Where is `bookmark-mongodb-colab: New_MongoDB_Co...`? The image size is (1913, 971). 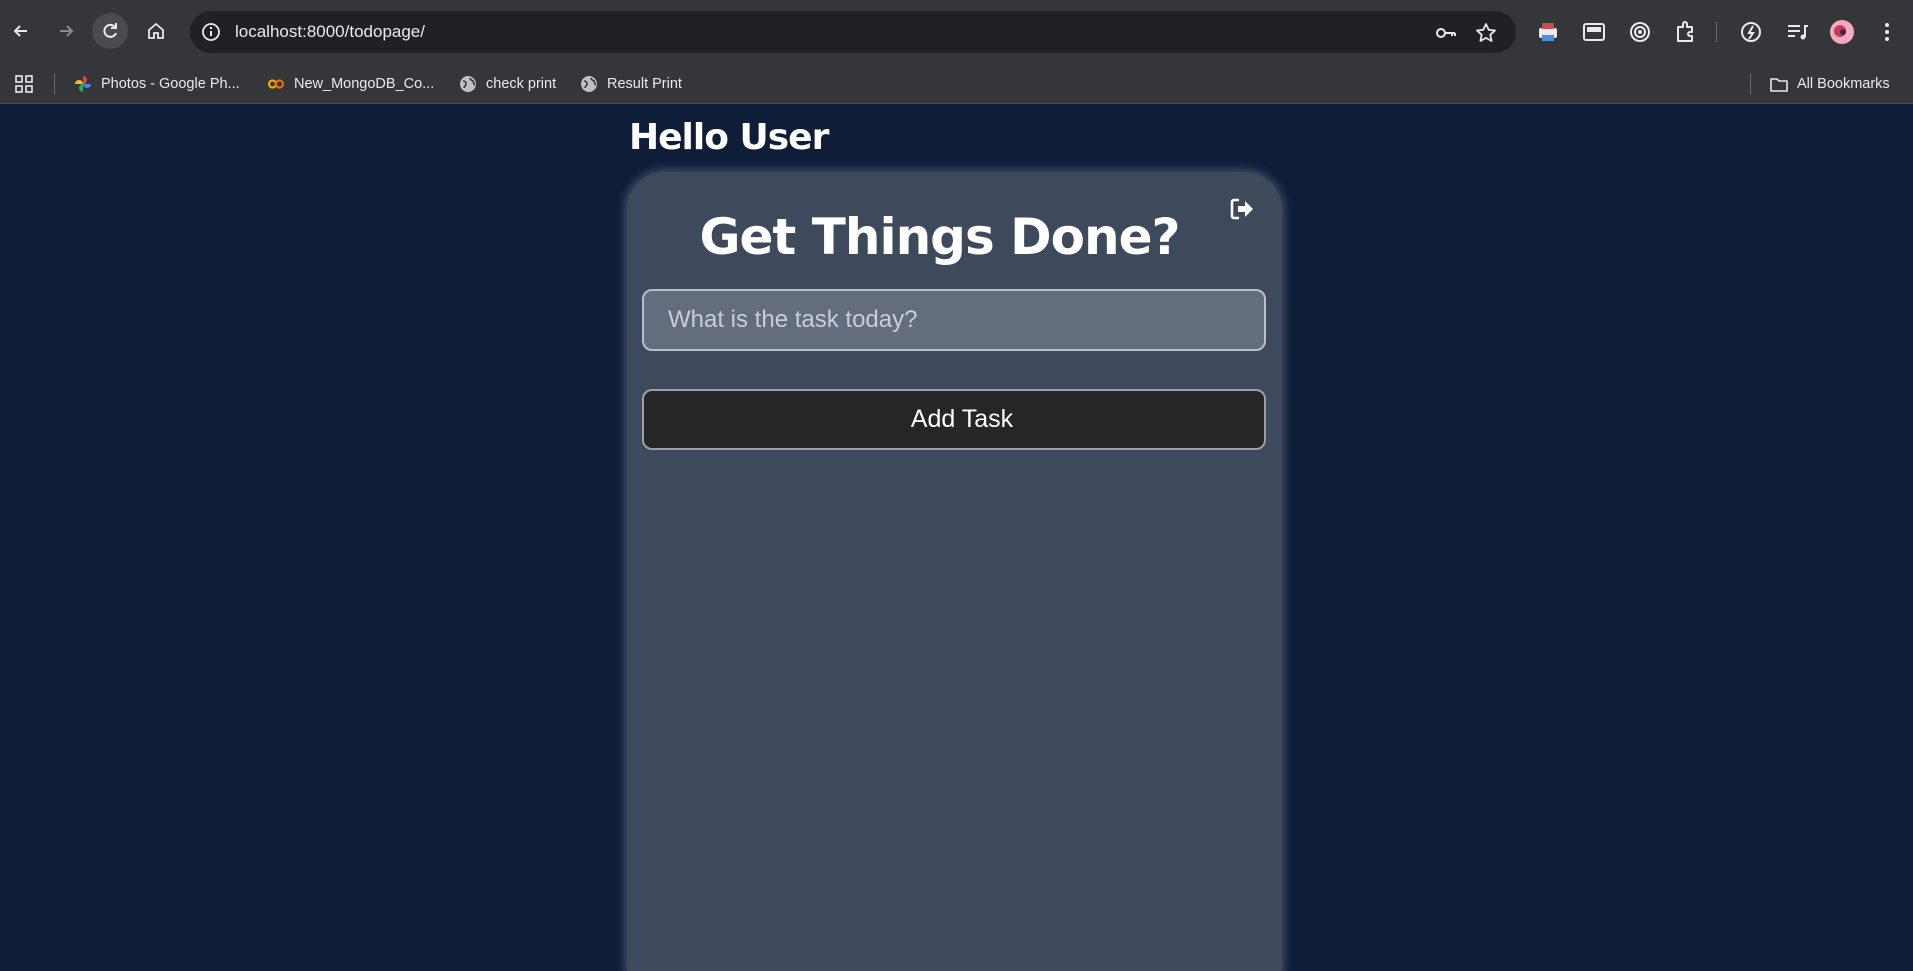 bookmark-mongodb-colab: New_MongoDB_Co... is located at coordinates (350, 84).